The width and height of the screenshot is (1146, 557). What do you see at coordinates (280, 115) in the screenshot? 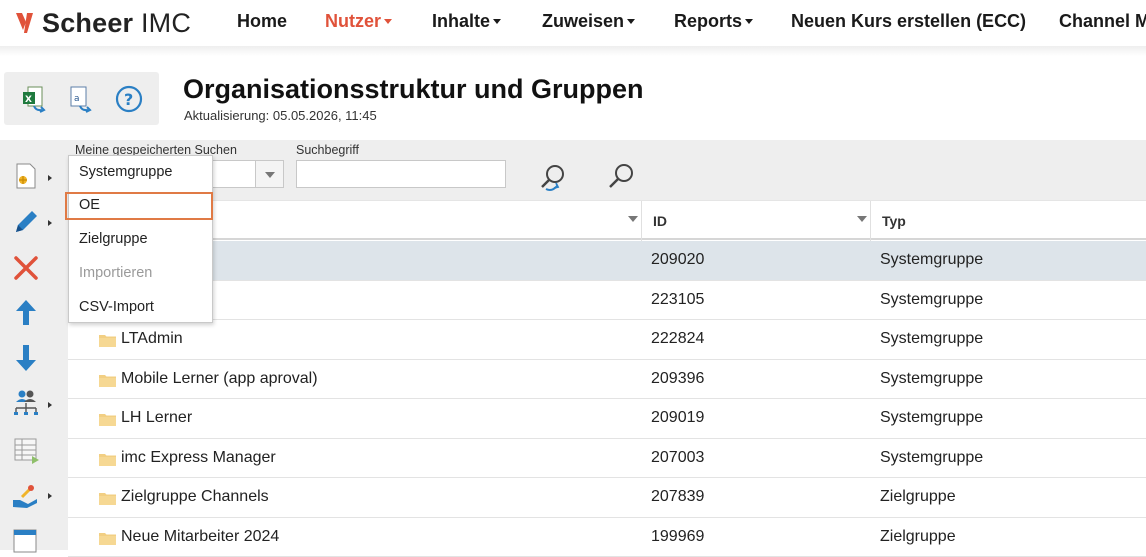
I see `last-updated: Aktualisierung: 05.05.2026, 11:45` at bounding box center [280, 115].